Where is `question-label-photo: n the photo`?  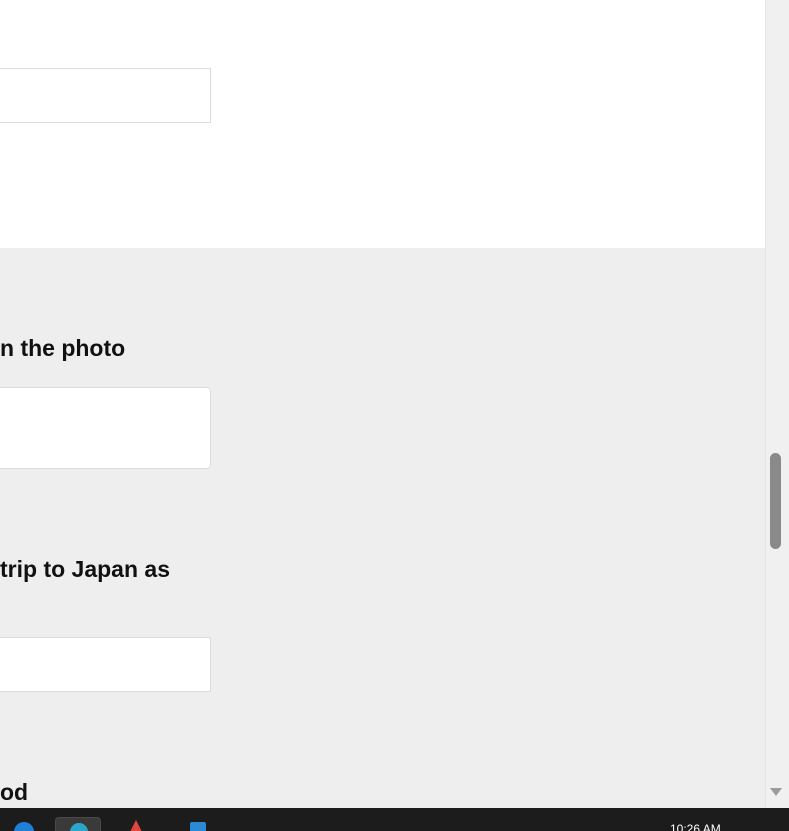 question-label-photo: n the photo is located at coordinates (63, 348).